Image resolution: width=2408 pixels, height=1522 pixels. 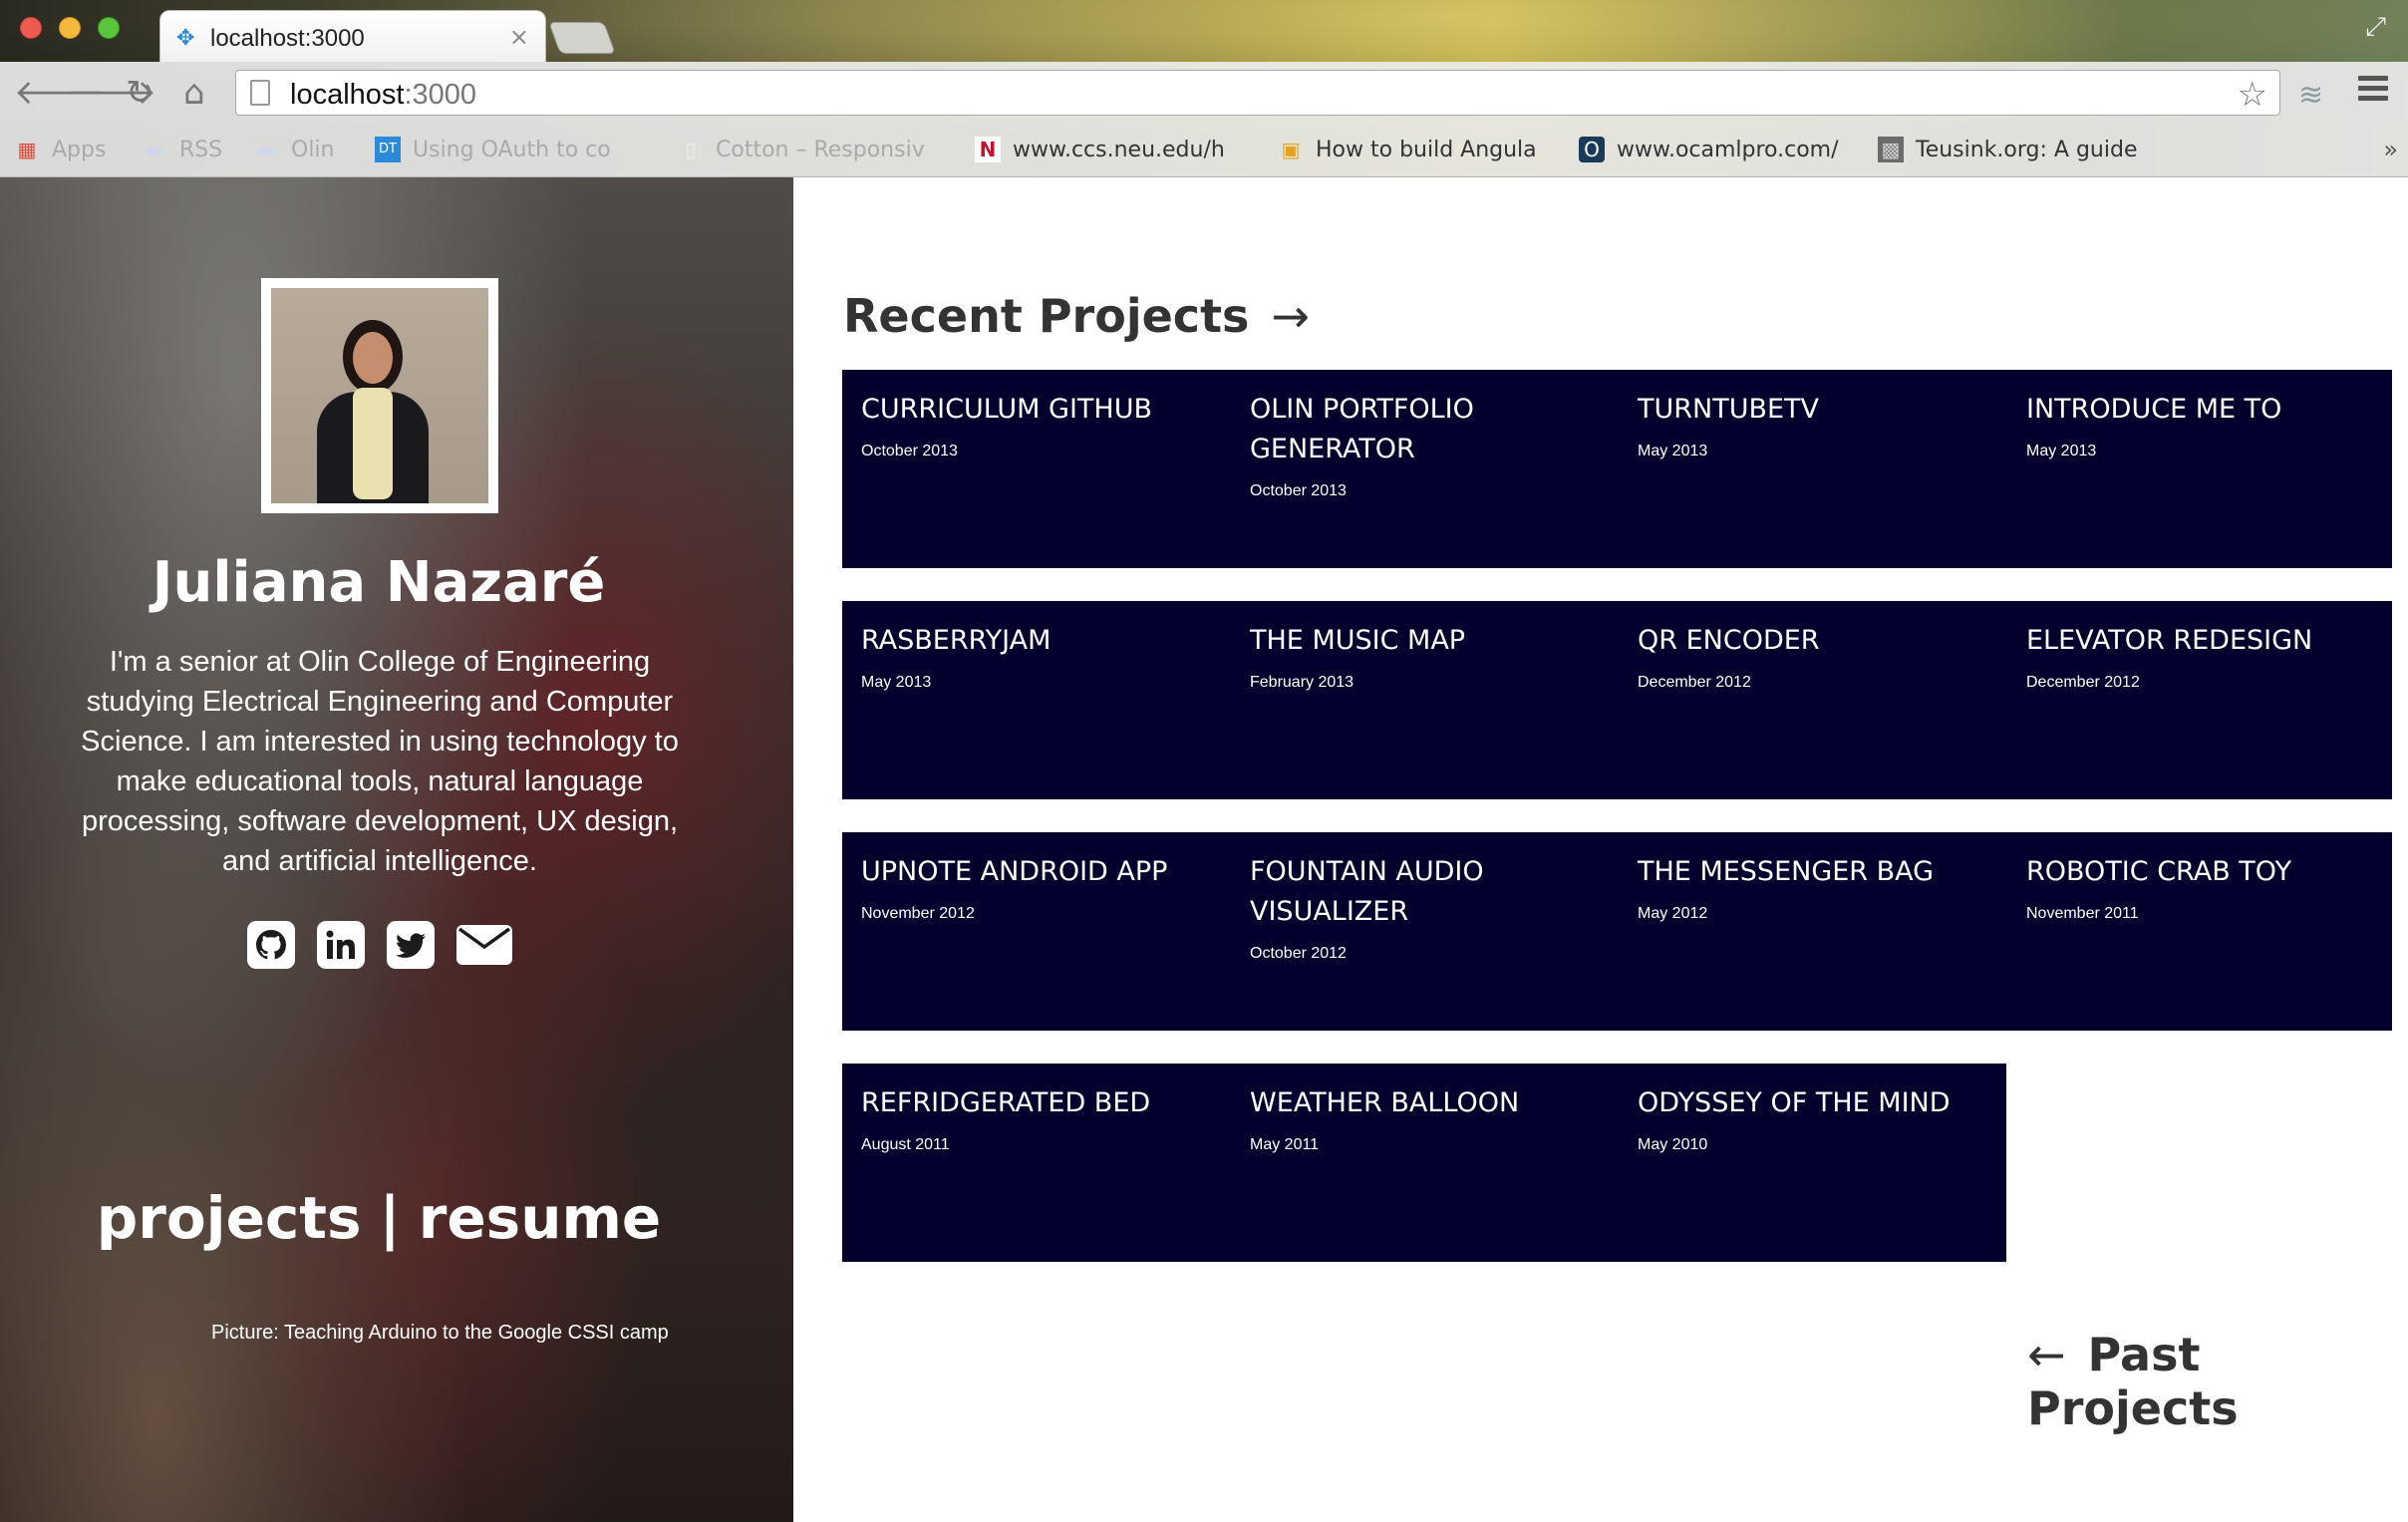 I want to click on bookmarks-overflow-icon: », so click(x=2390, y=149).